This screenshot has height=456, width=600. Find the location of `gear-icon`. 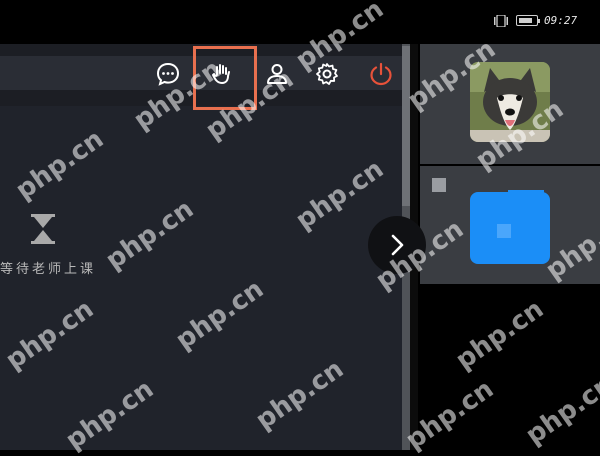

gear-icon is located at coordinates (327, 74).